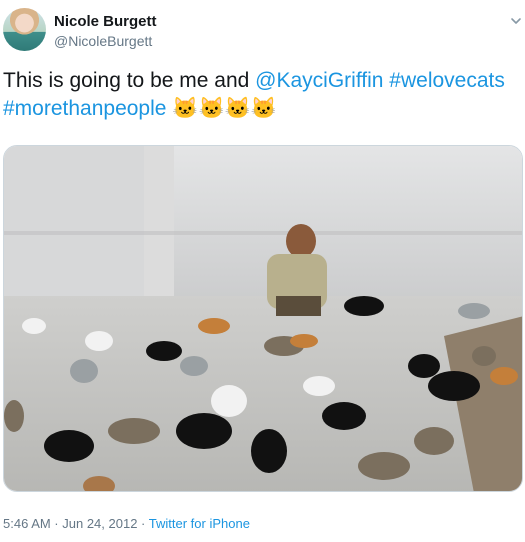 This screenshot has width=525, height=542. Describe the element at coordinates (516, 21) in the screenshot. I see `chevron-down-icon` at that location.